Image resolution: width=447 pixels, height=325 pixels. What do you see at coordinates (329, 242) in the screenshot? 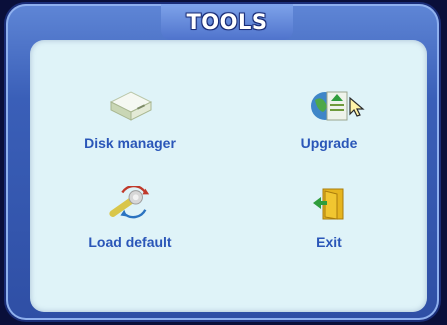
I see `exit-label: Exit` at bounding box center [329, 242].